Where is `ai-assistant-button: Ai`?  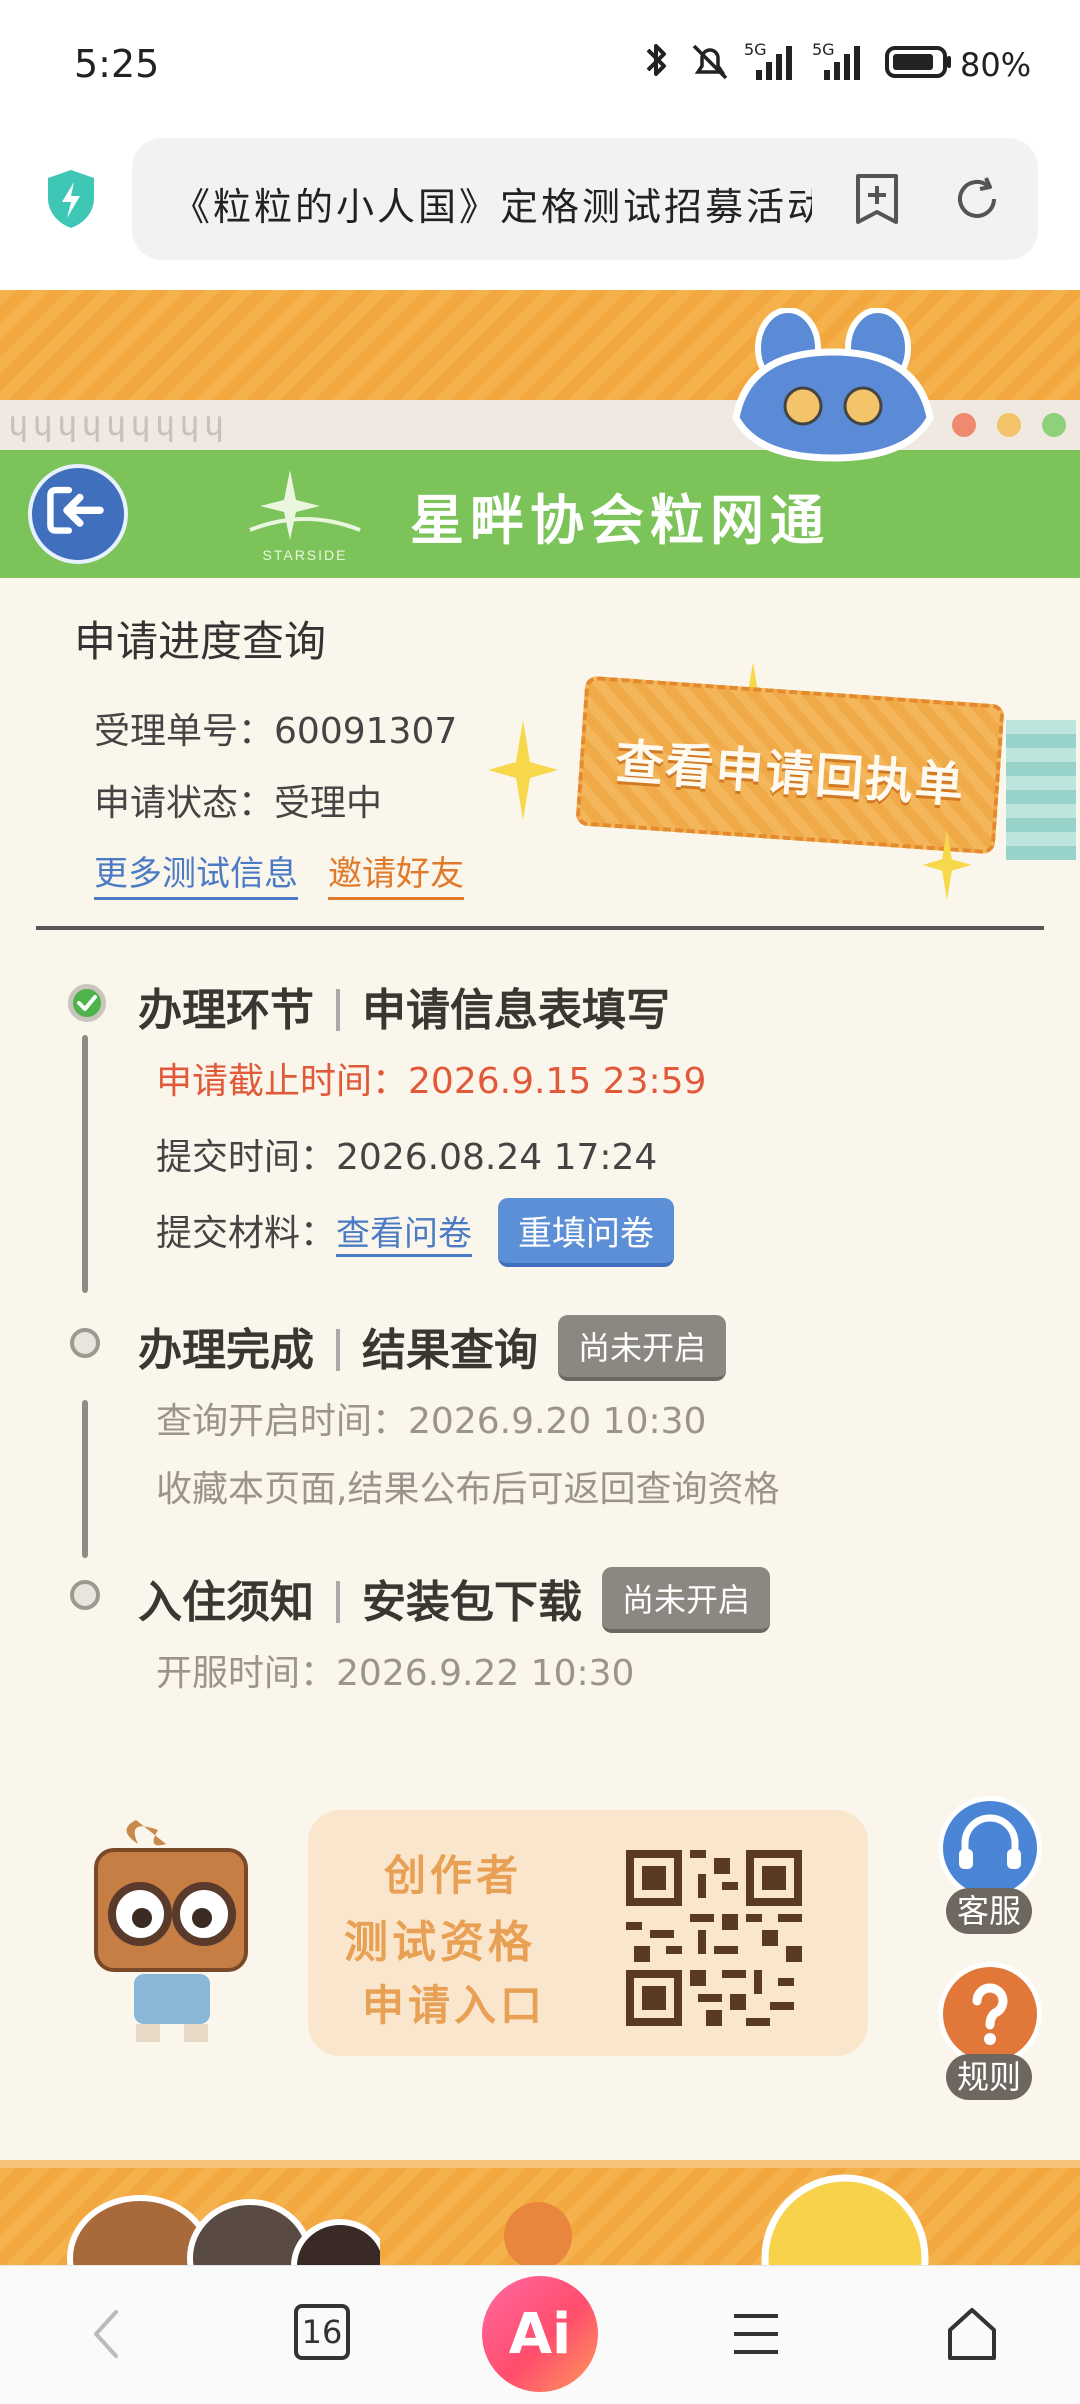 ai-assistant-button: Ai is located at coordinates (540, 2334).